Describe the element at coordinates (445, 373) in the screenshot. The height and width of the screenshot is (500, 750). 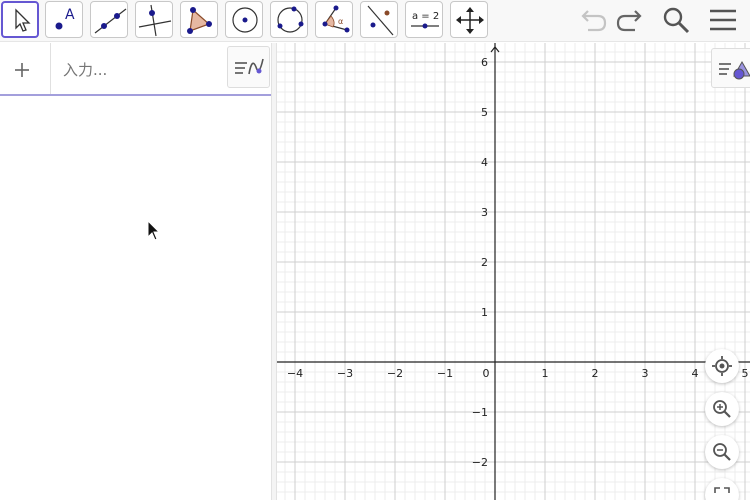
I see `x-tick-label: −1` at that location.